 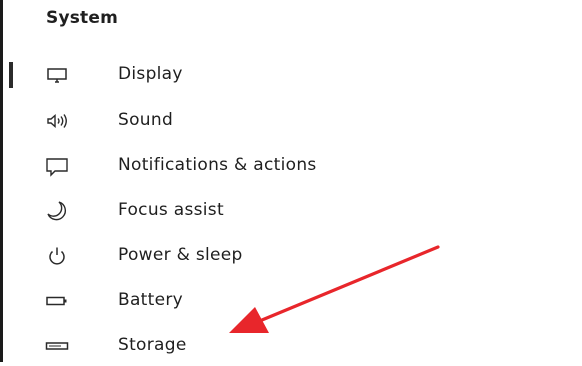 What do you see at coordinates (57, 75) in the screenshot?
I see `monitor-icon` at bounding box center [57, 75].